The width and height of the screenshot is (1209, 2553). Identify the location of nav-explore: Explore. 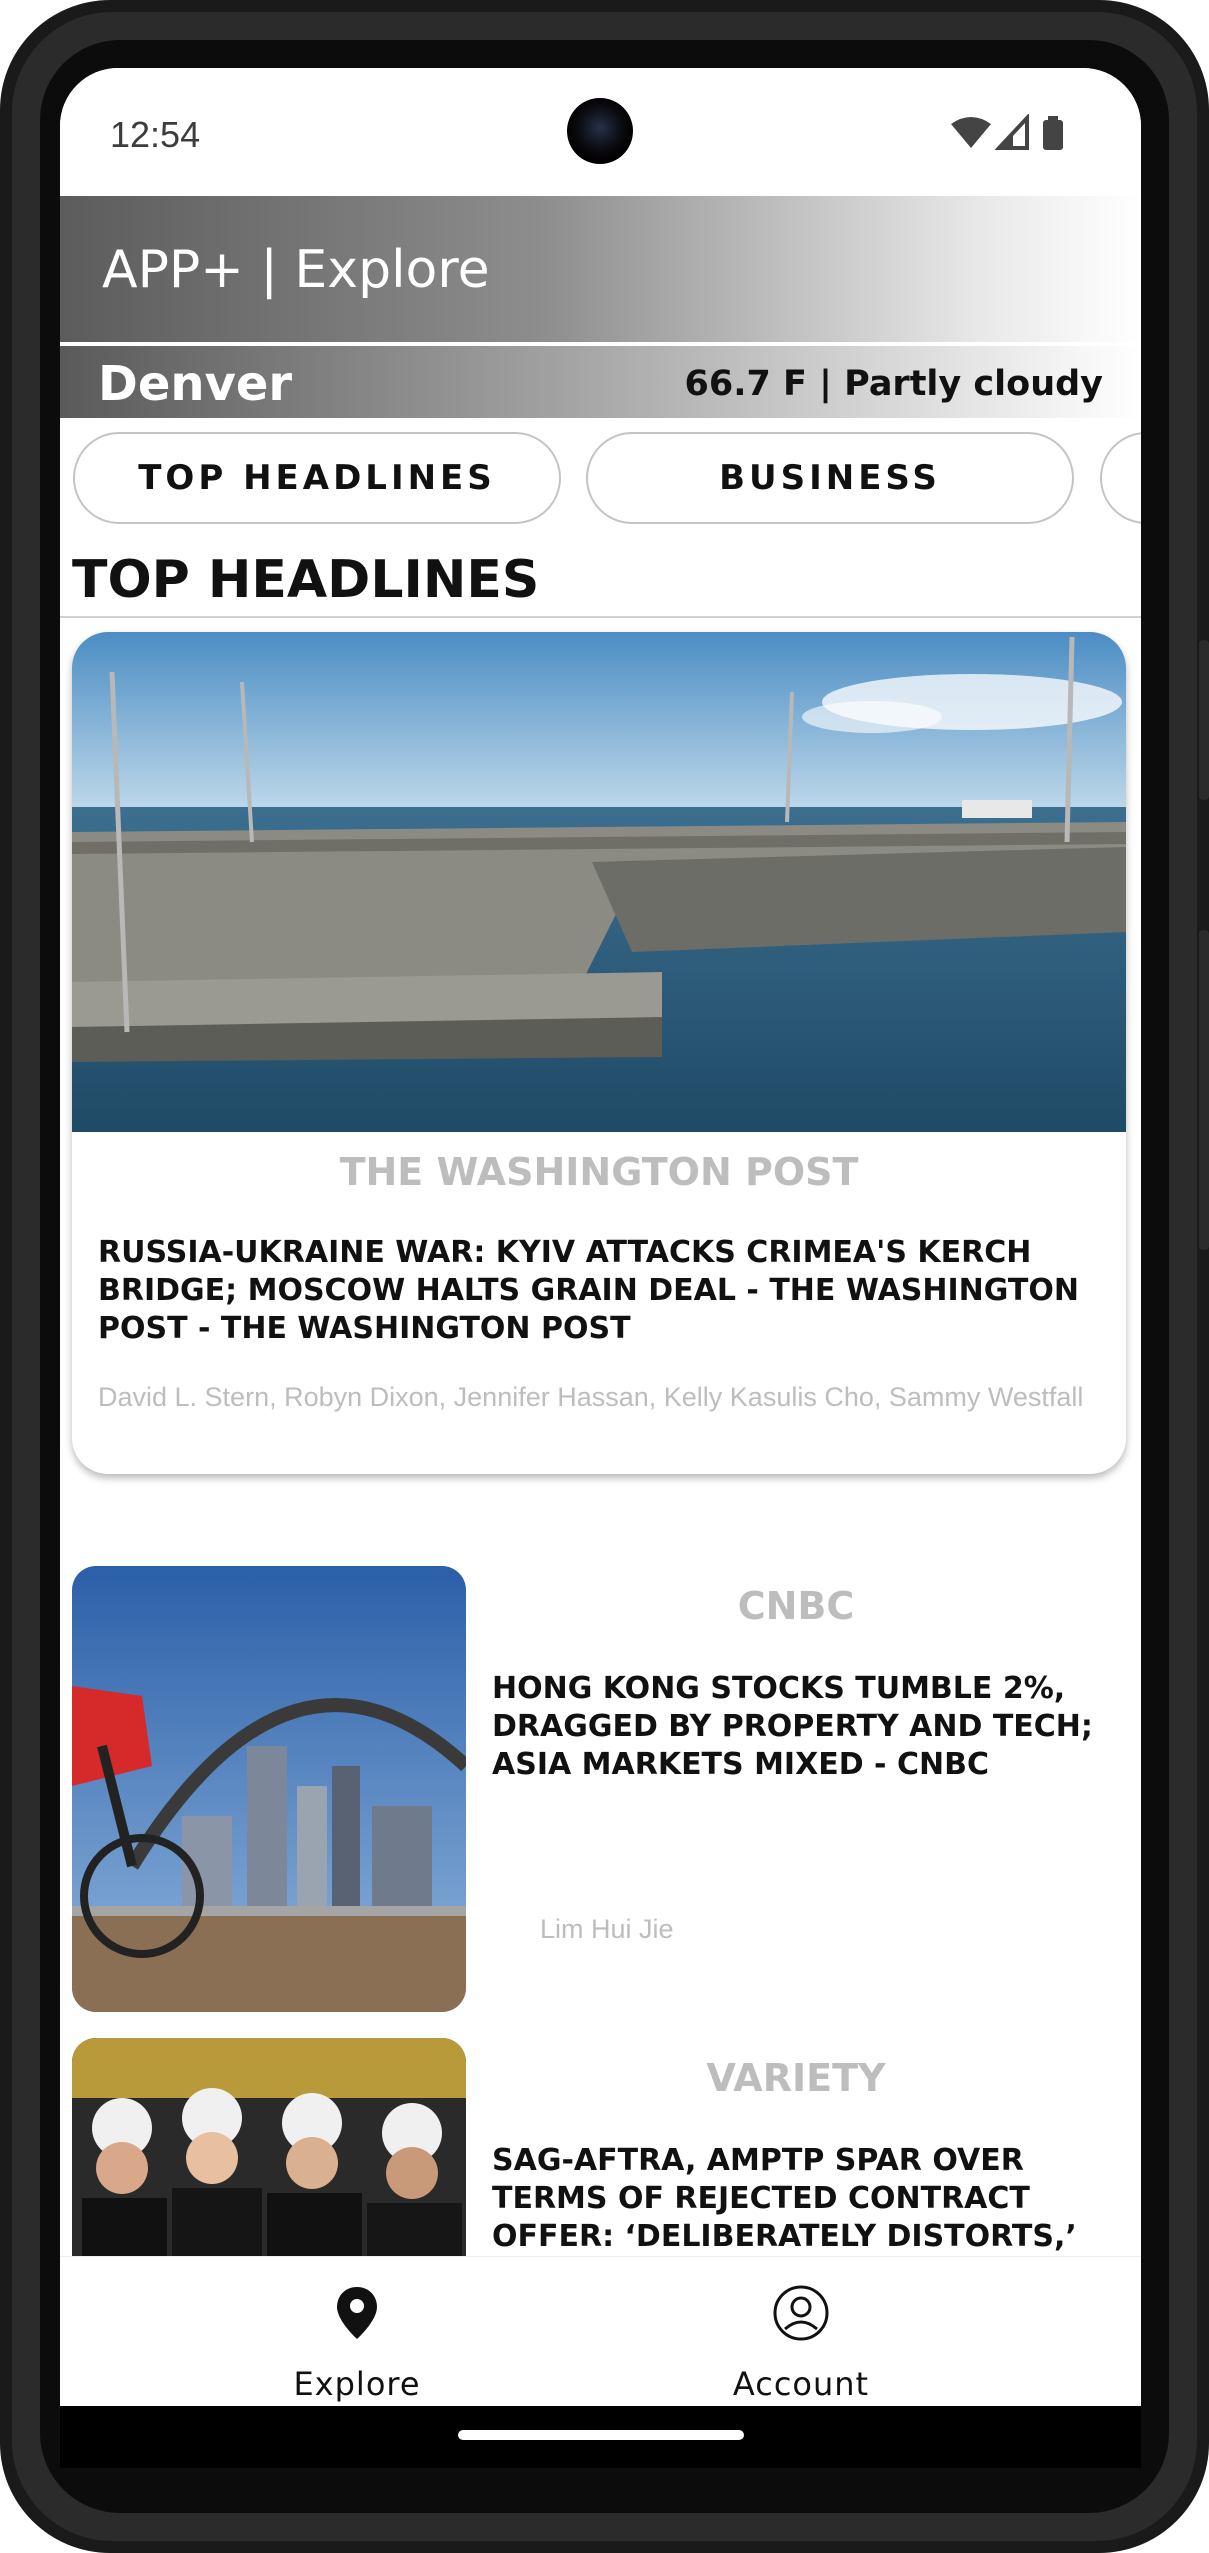
(357, 2332).